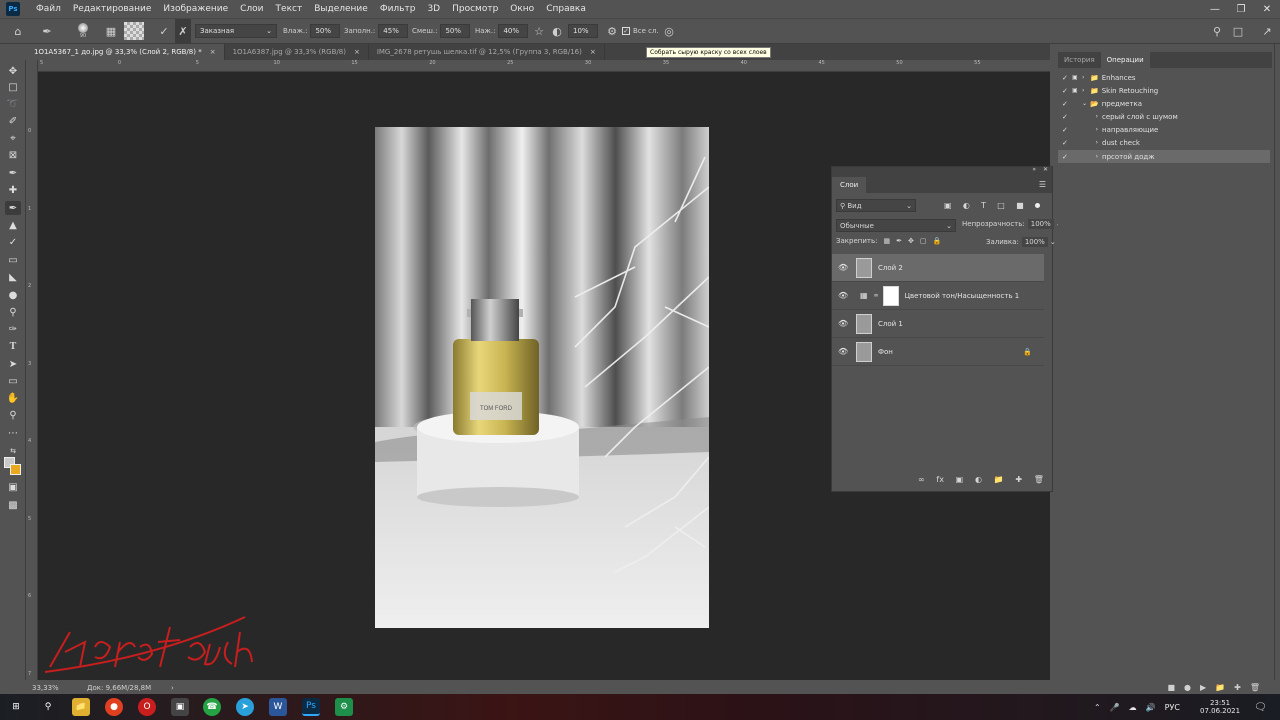 The height and width of the screenshot is (720, 1280). Describe the element at coordinates (1034, 169) in the screenshot. I see `collapse-icon: »` at that location.